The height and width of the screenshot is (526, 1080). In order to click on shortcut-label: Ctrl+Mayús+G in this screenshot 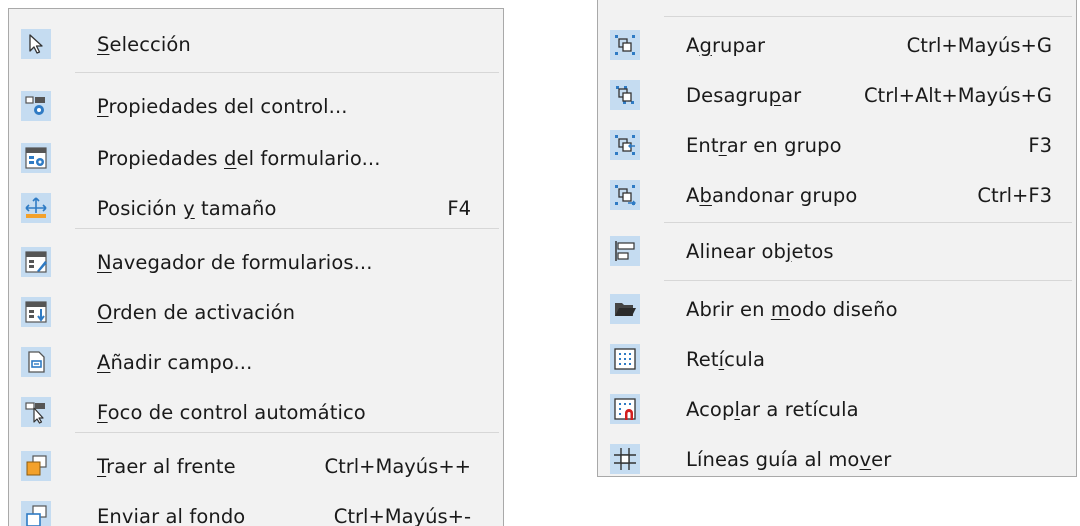, I will do `click(979, 45)`.